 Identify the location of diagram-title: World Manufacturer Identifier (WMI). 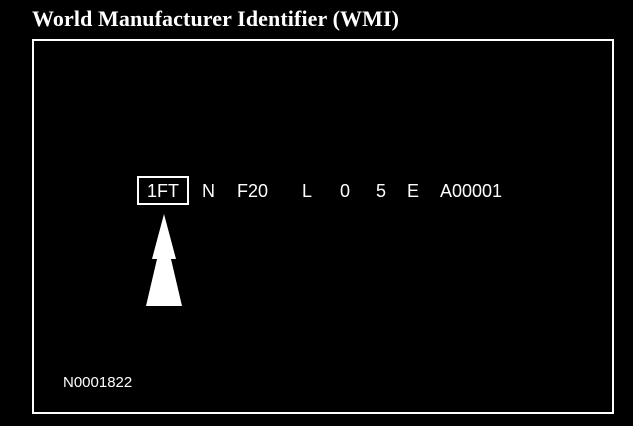
(216, 18).